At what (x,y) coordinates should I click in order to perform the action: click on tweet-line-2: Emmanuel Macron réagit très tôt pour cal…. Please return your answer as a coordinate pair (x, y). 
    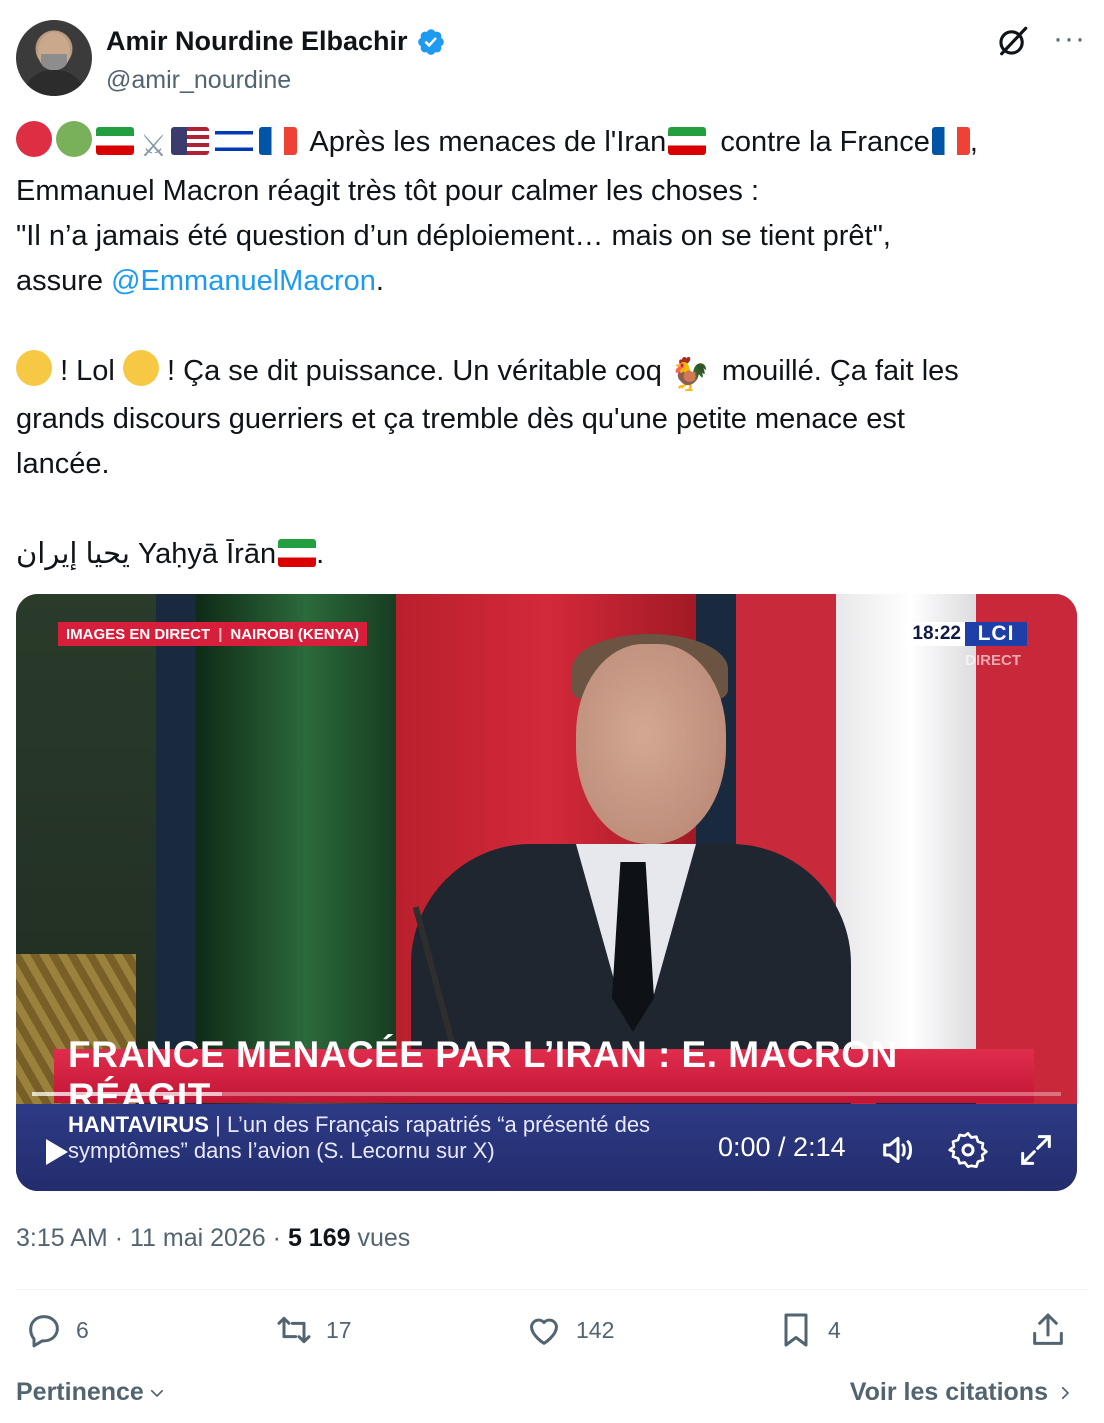
    Looking at the image, I should click on (388, 191).